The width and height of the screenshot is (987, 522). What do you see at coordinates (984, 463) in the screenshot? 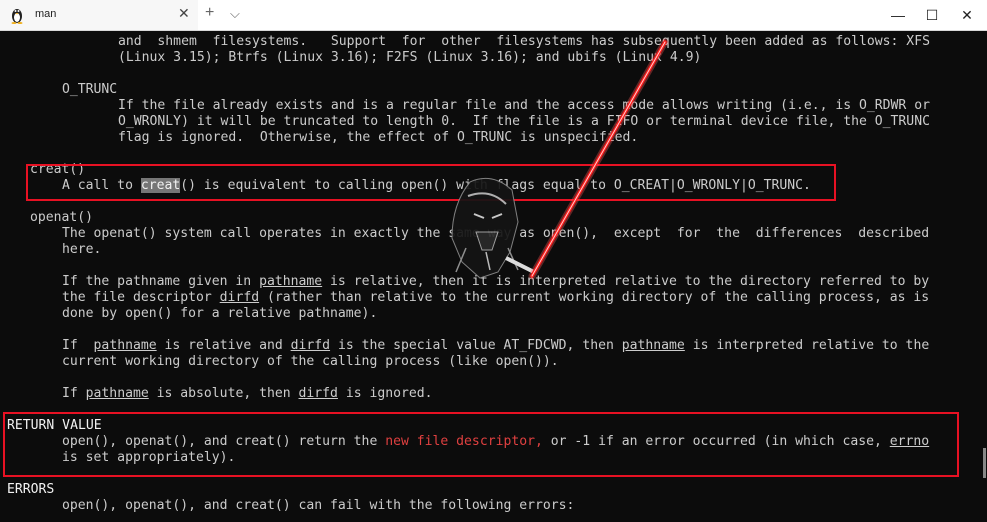
I see `scrollbar-thumb` at bounding box center [984, 463].